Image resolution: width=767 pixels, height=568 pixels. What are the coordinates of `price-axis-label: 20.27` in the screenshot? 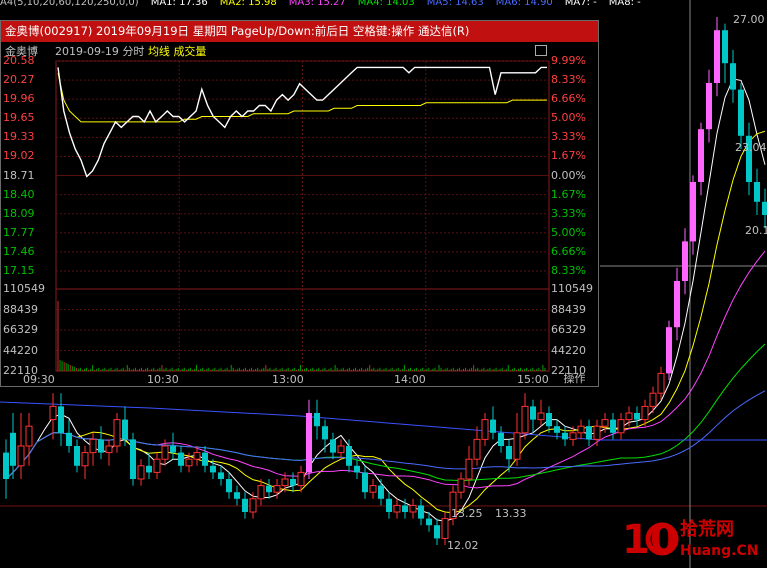 It's located at (19, 80).